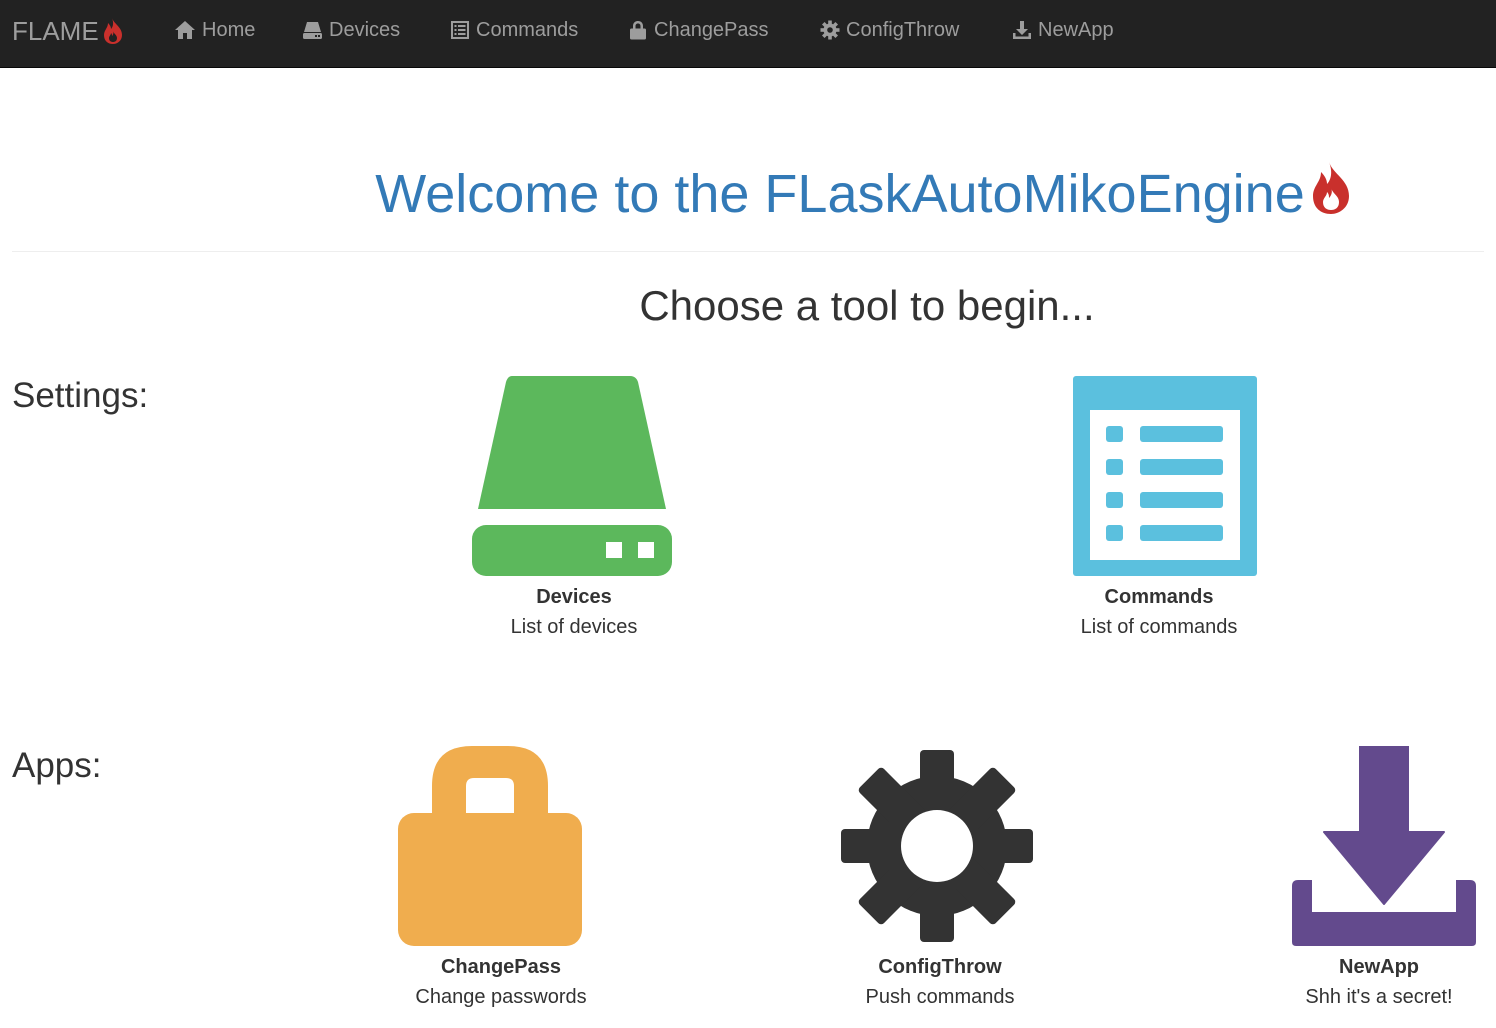 This screenshot has height=1028, width=1496. I want to click on nav-home: Home, so click(214, 30).